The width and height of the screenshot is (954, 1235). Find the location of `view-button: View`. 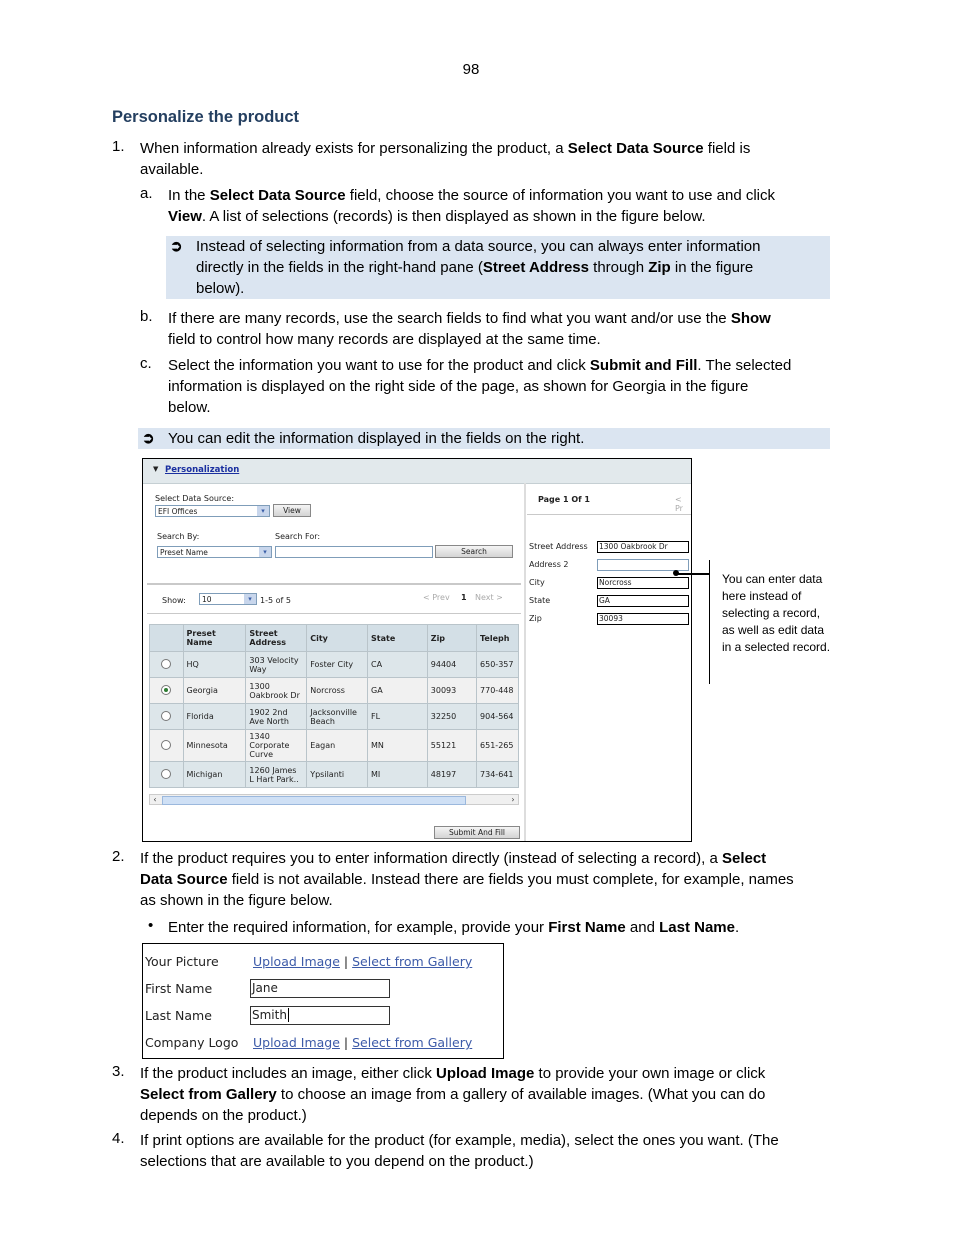

view-button: View is located at coordinates (292, 510).